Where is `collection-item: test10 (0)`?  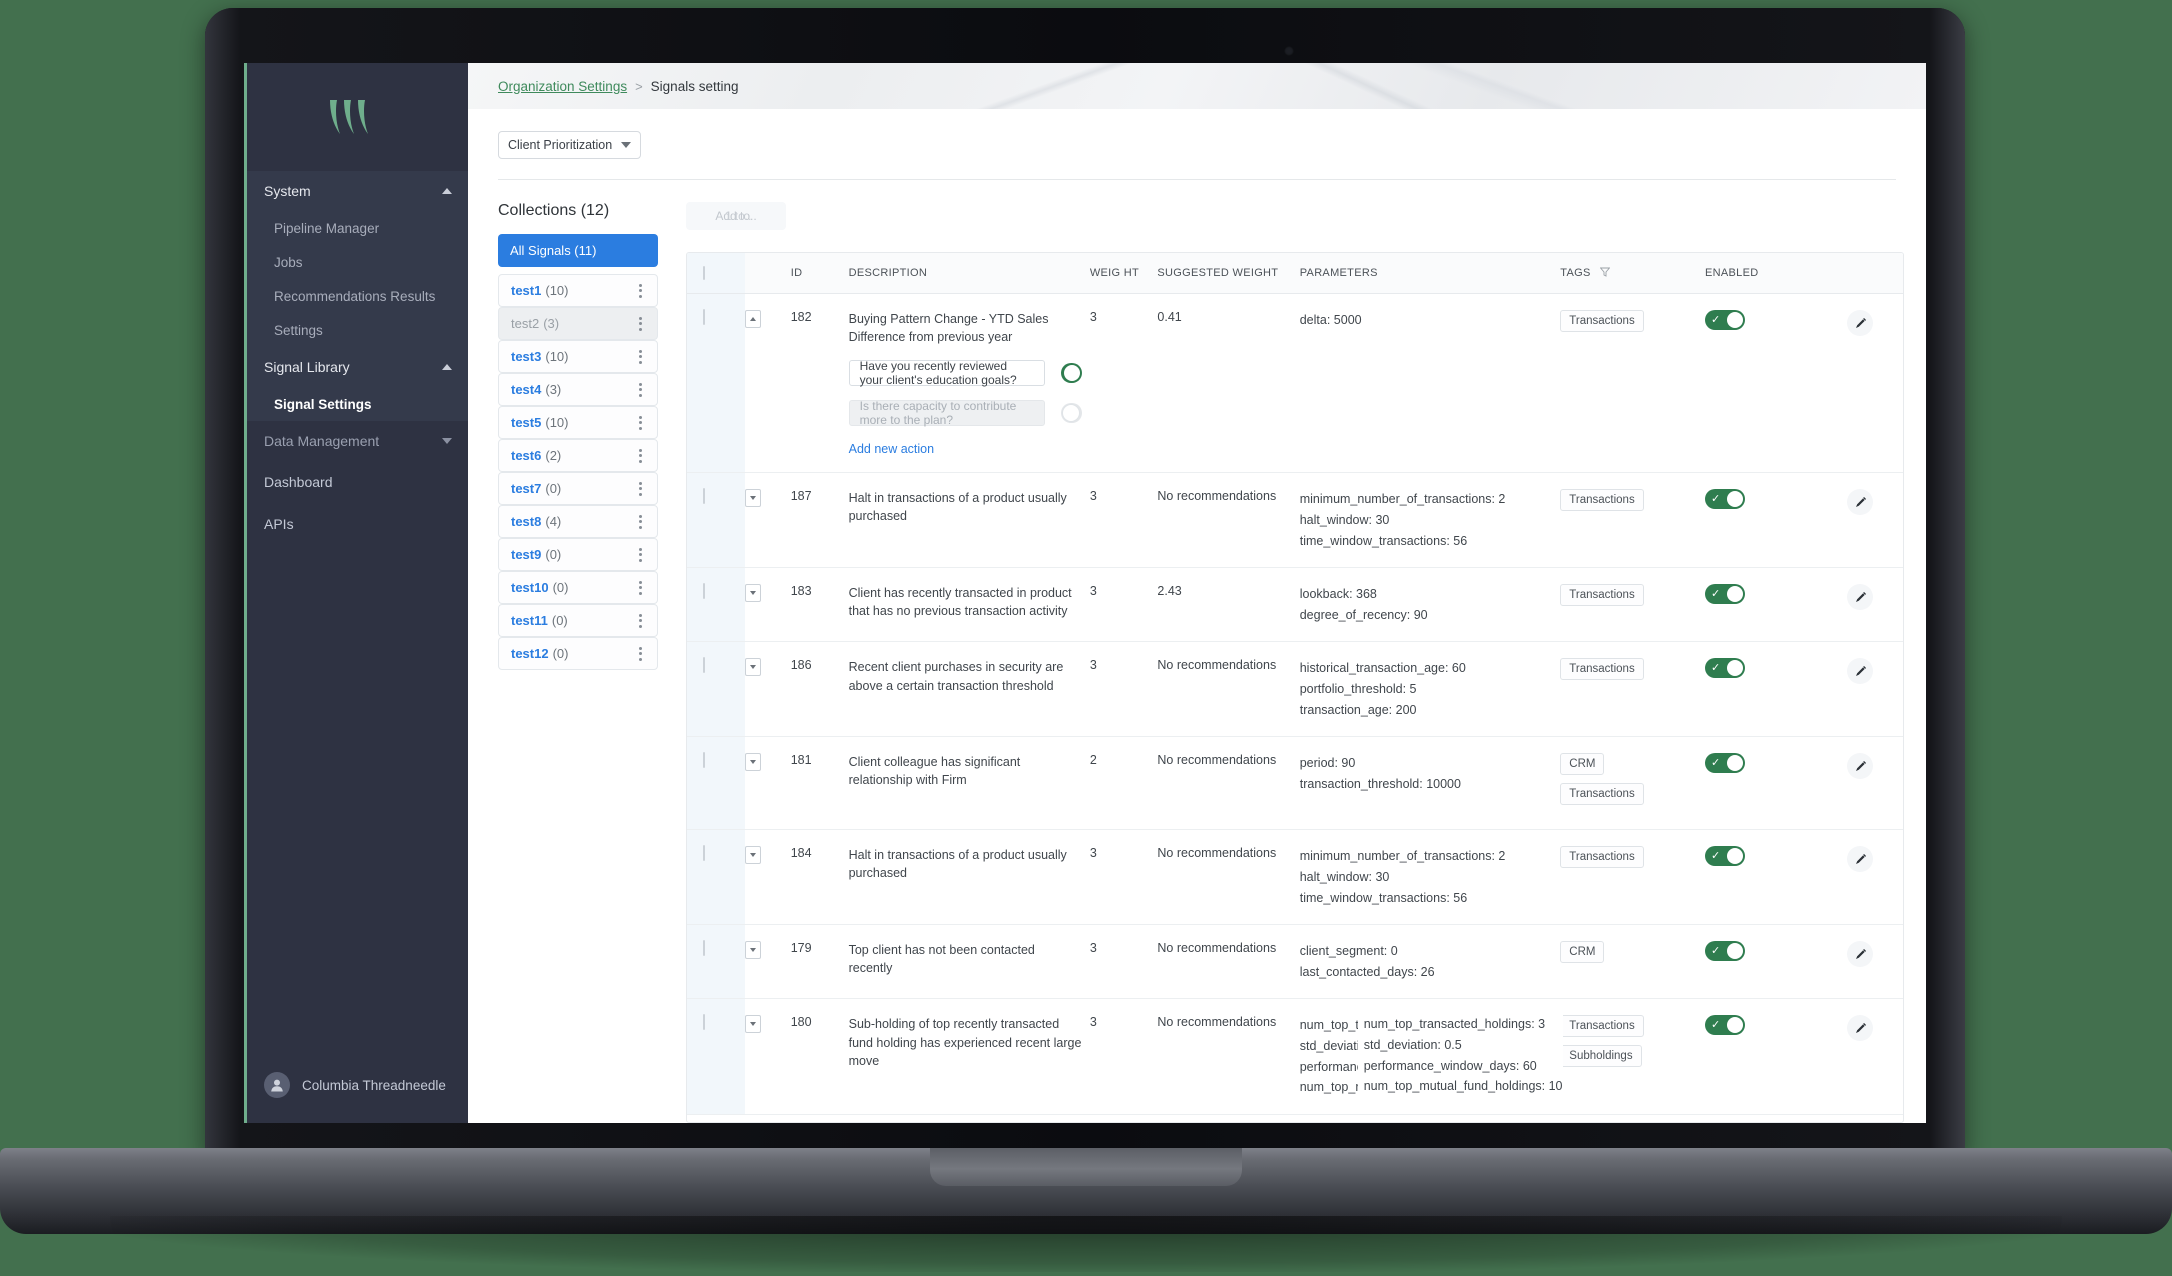
collection-item: test10 (0) is located at coordinates (578, 587).